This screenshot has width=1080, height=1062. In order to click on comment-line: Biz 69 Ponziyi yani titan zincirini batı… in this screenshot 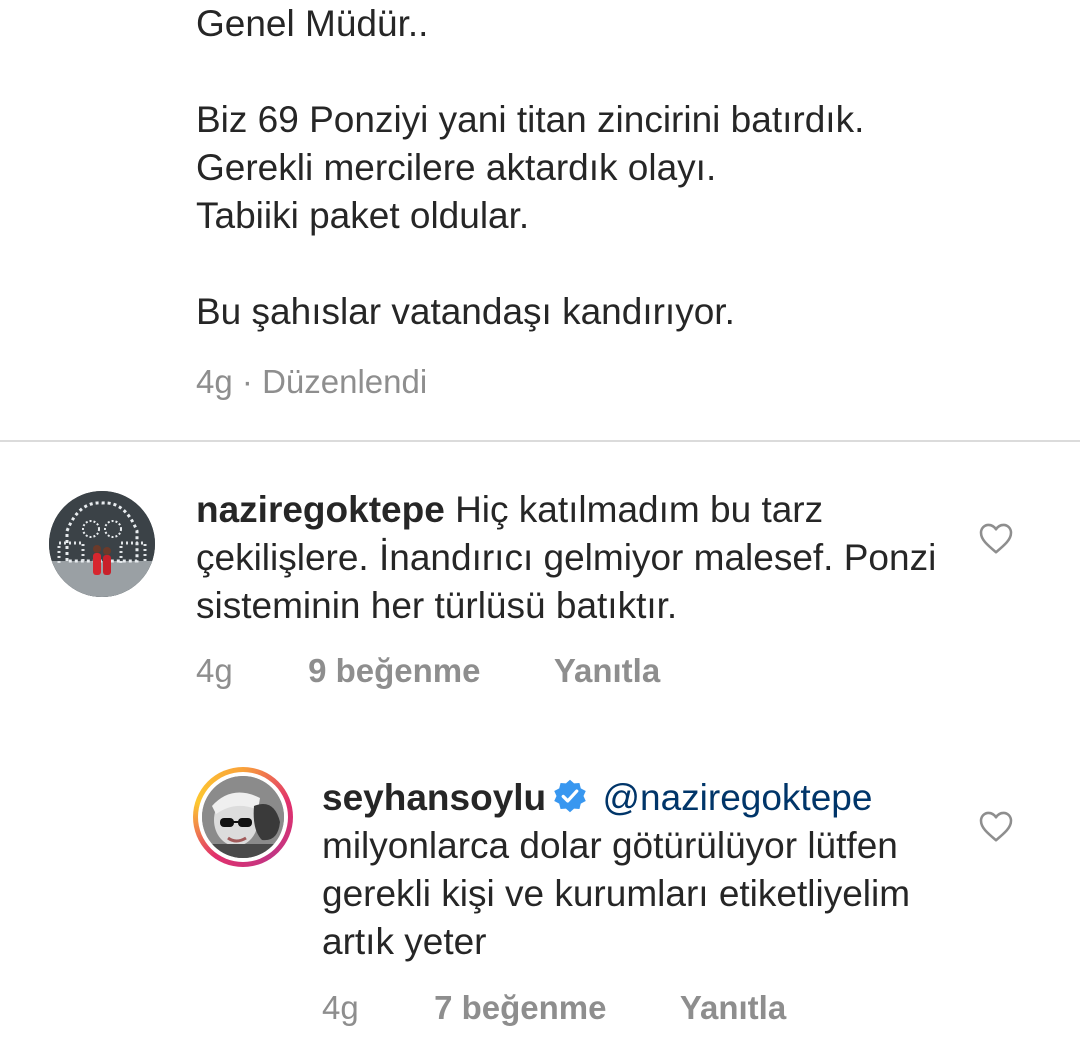, I will do `click(530, 119)`.